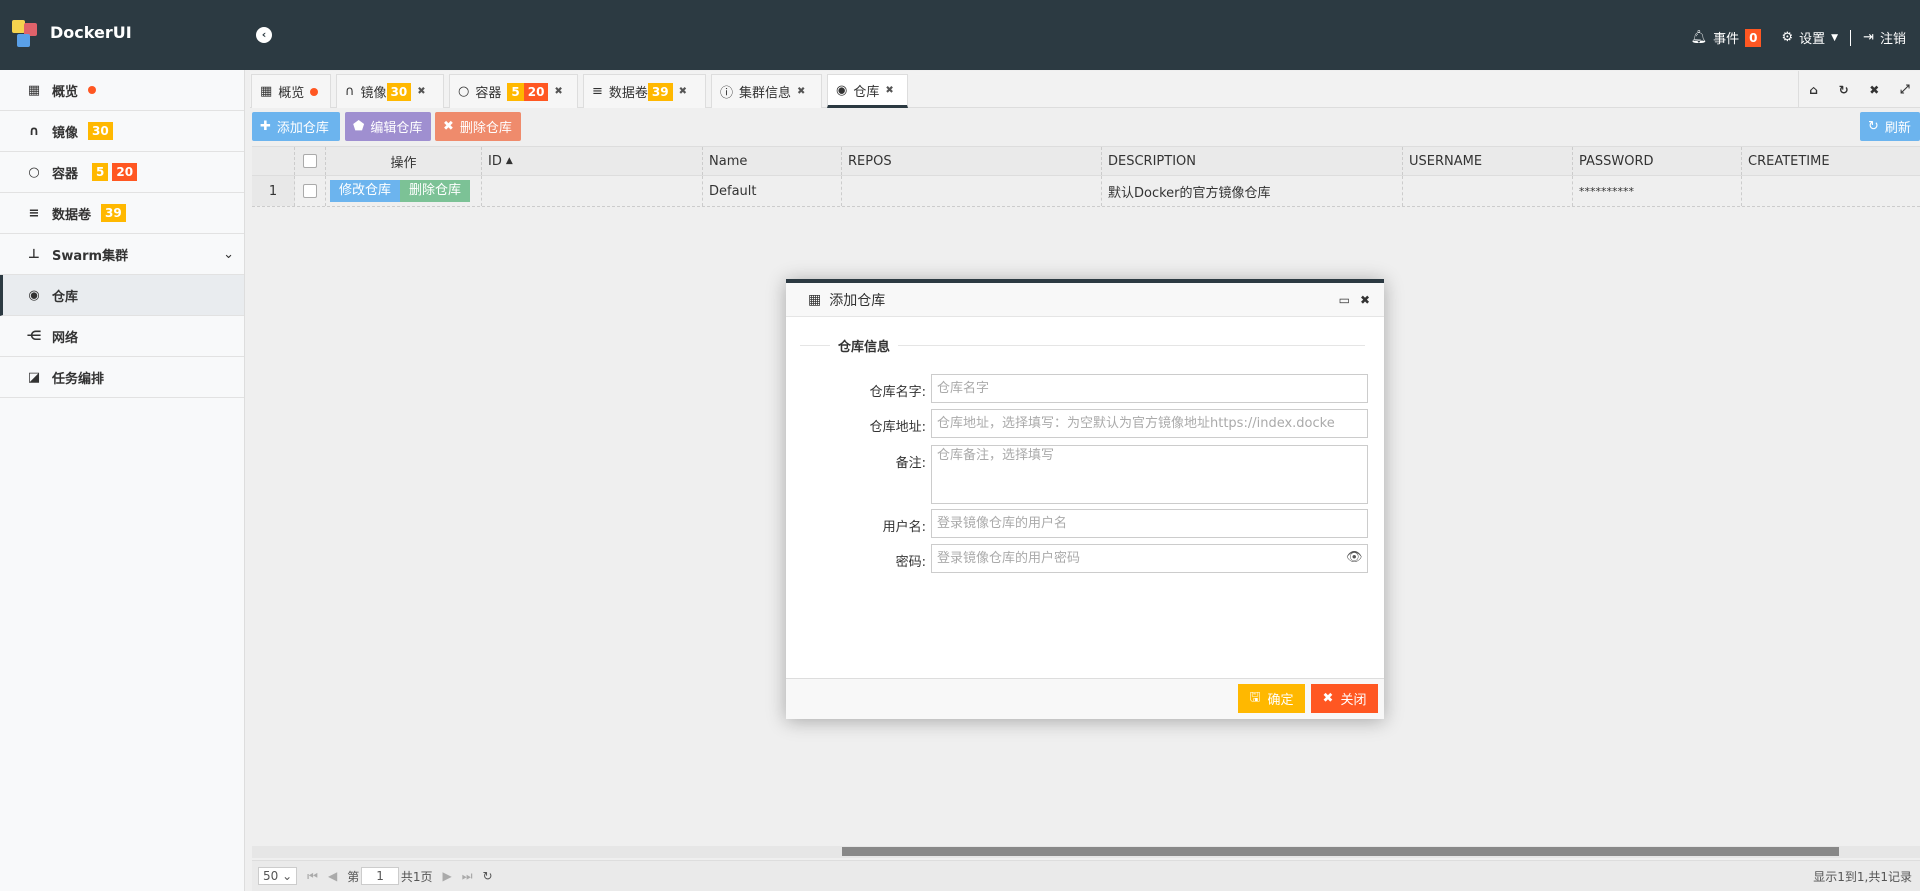 This screenshot has height=891, width=1920. I want to click on row-checkbox, so click(310, 191).